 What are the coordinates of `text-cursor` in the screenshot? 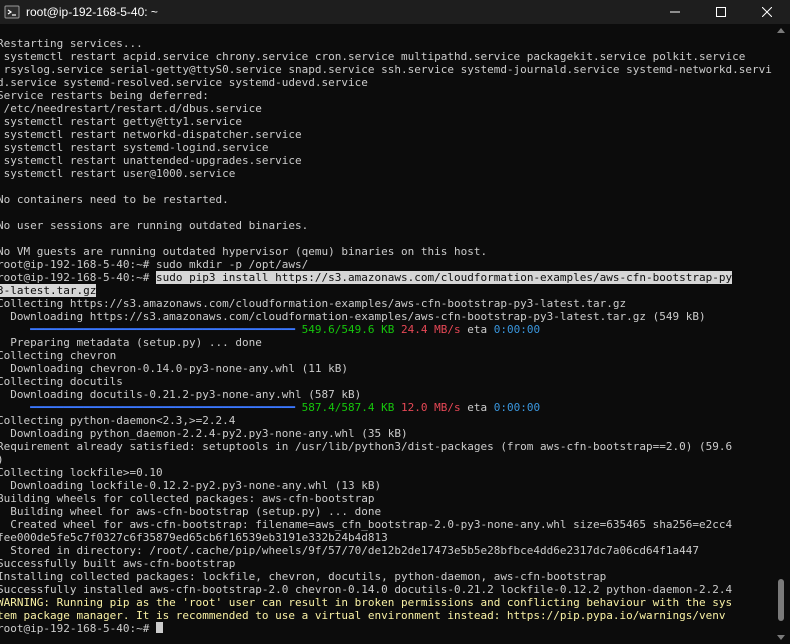 It's located at (159, 627).